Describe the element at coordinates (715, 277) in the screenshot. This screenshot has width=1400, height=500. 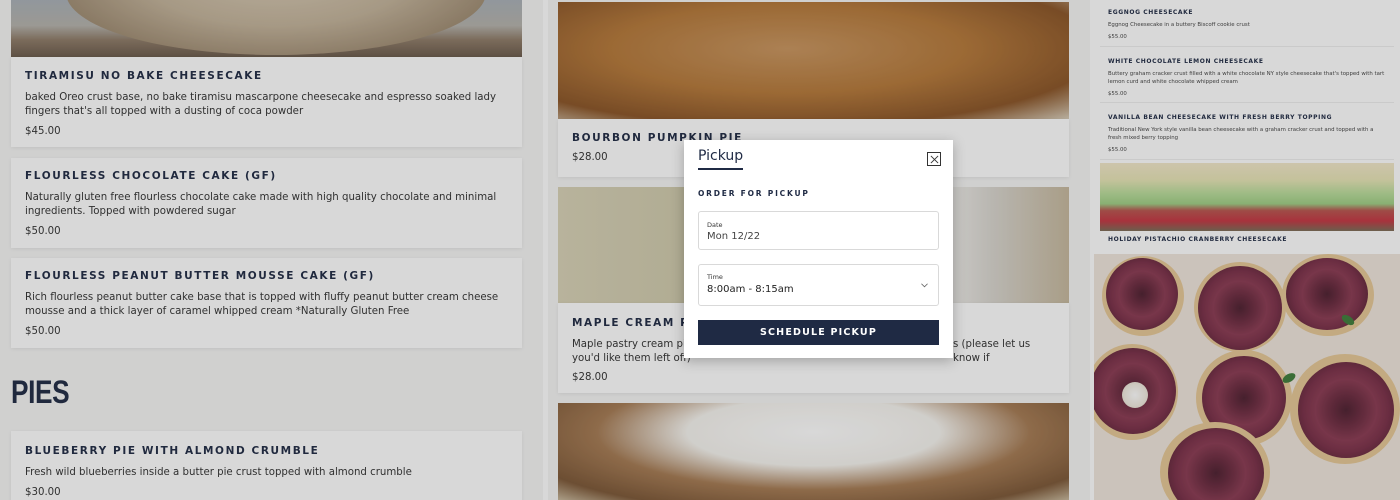
I see `time-label: Time` at that location.